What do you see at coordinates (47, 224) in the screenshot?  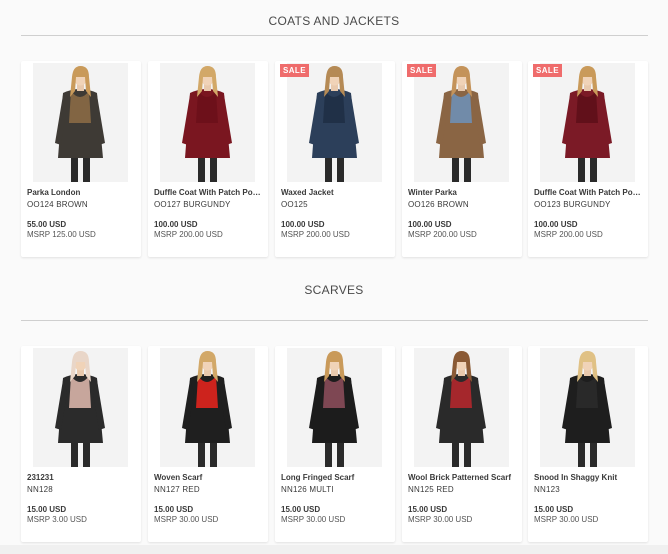 I see `product-price: 55.00 USD` at bounding box center [47, 224].